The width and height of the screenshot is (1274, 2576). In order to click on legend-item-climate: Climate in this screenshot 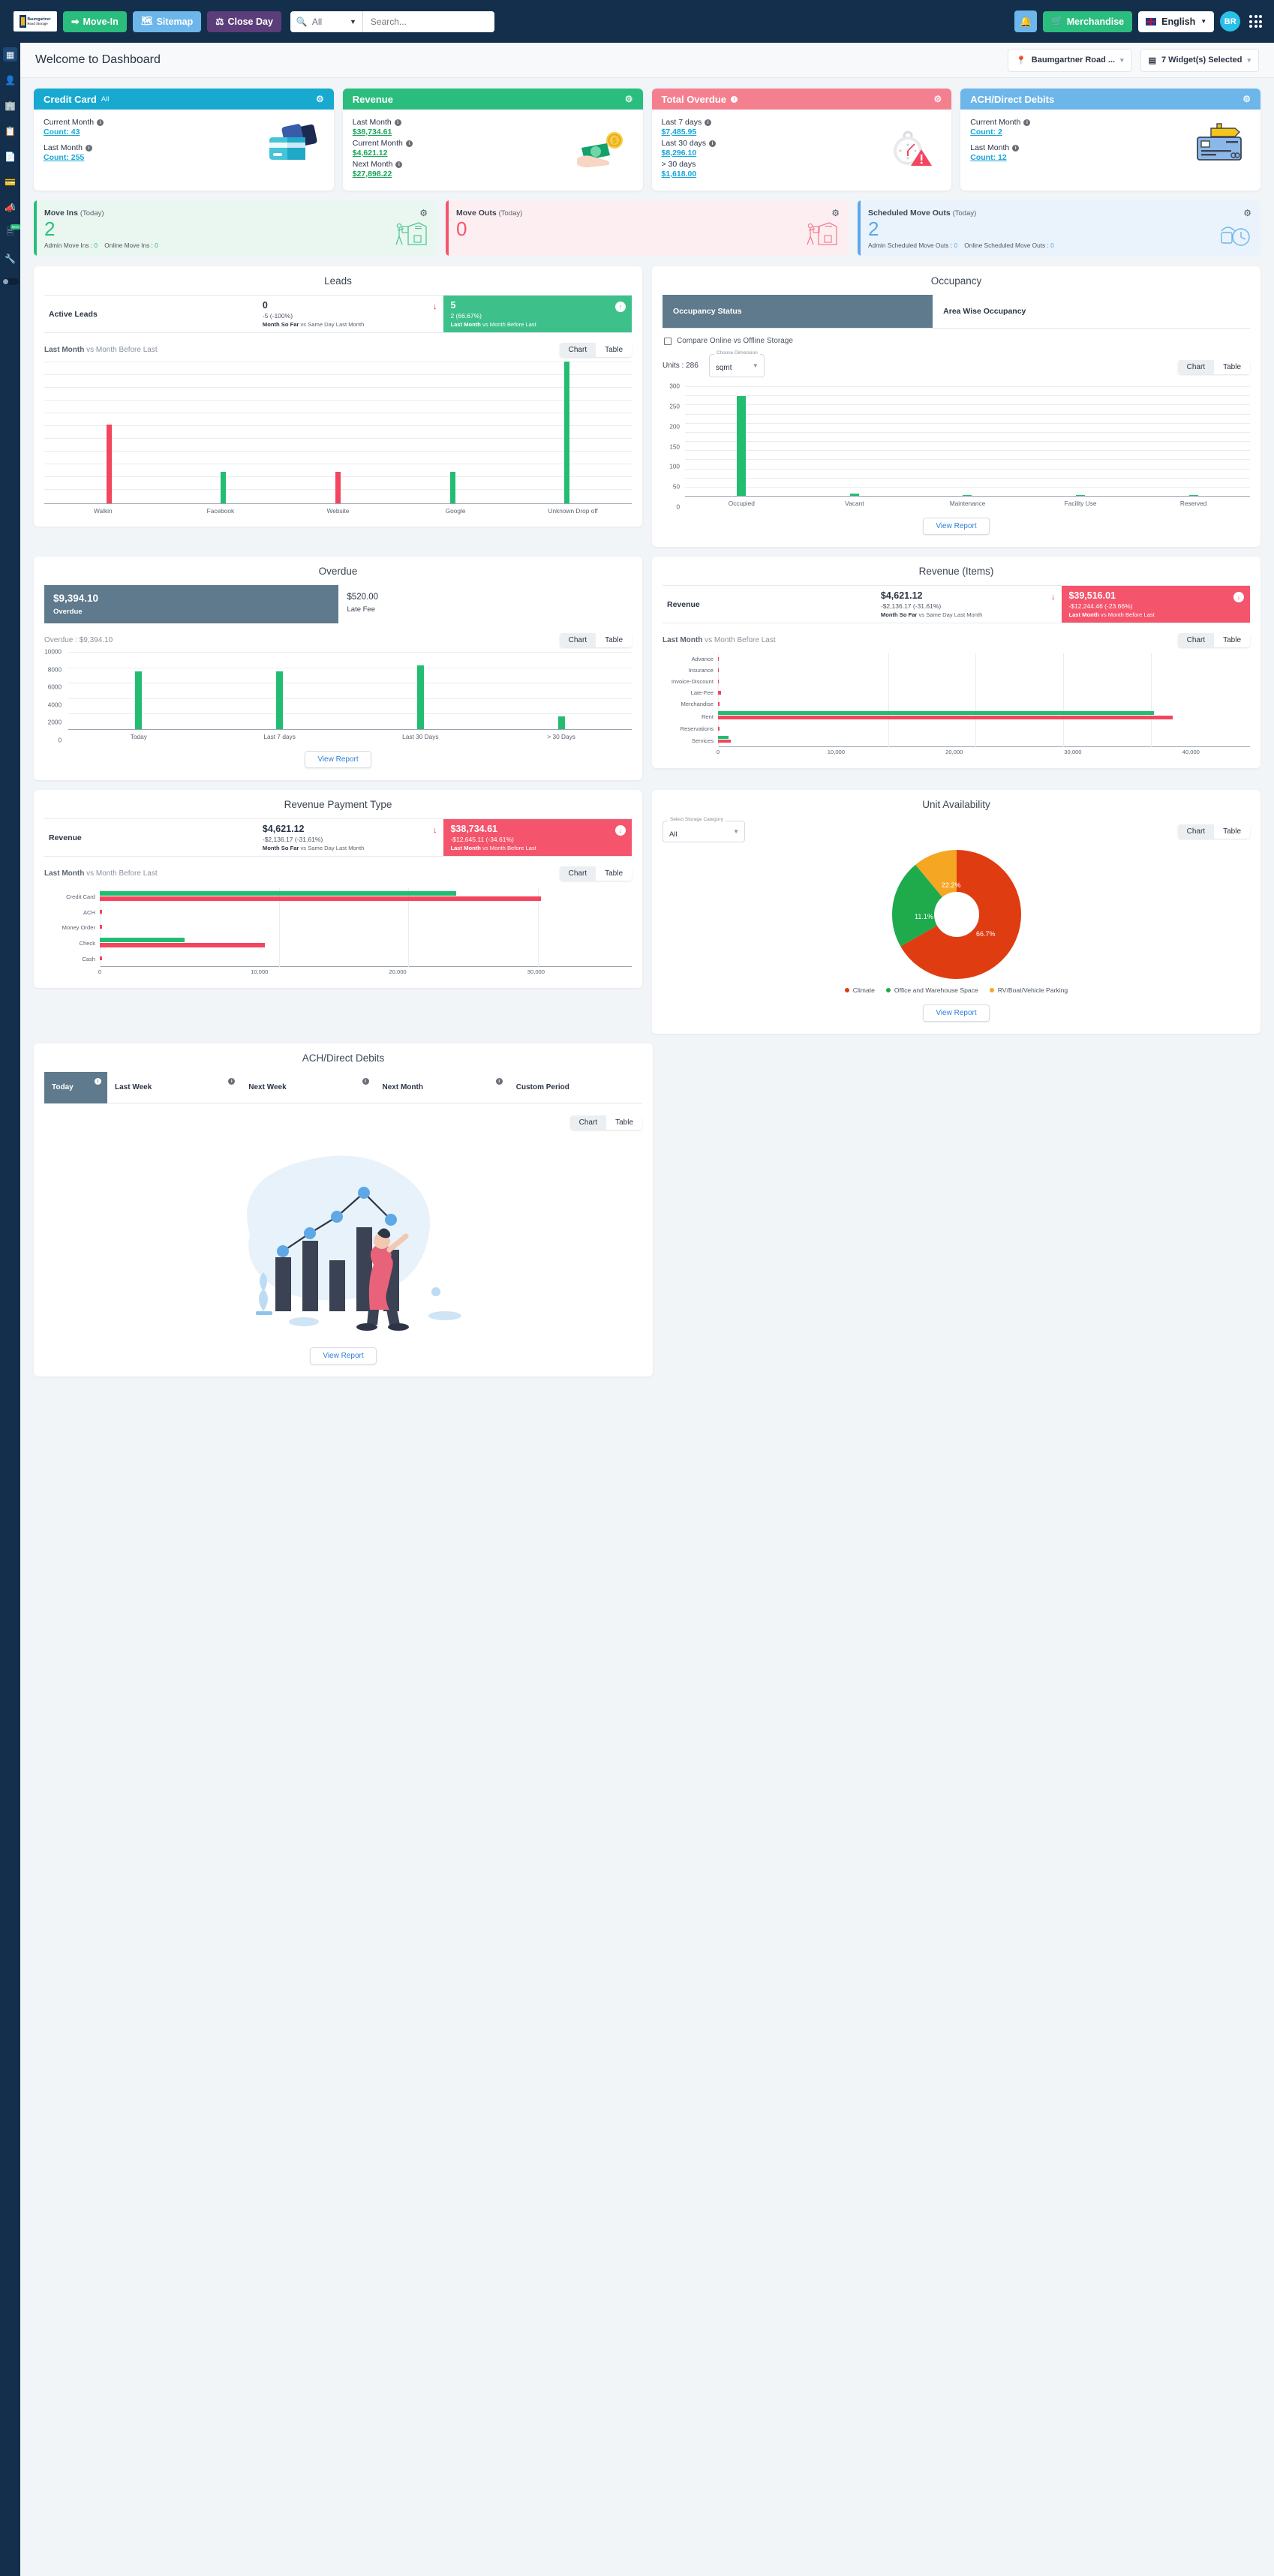, I will do `click(859, 990)`.